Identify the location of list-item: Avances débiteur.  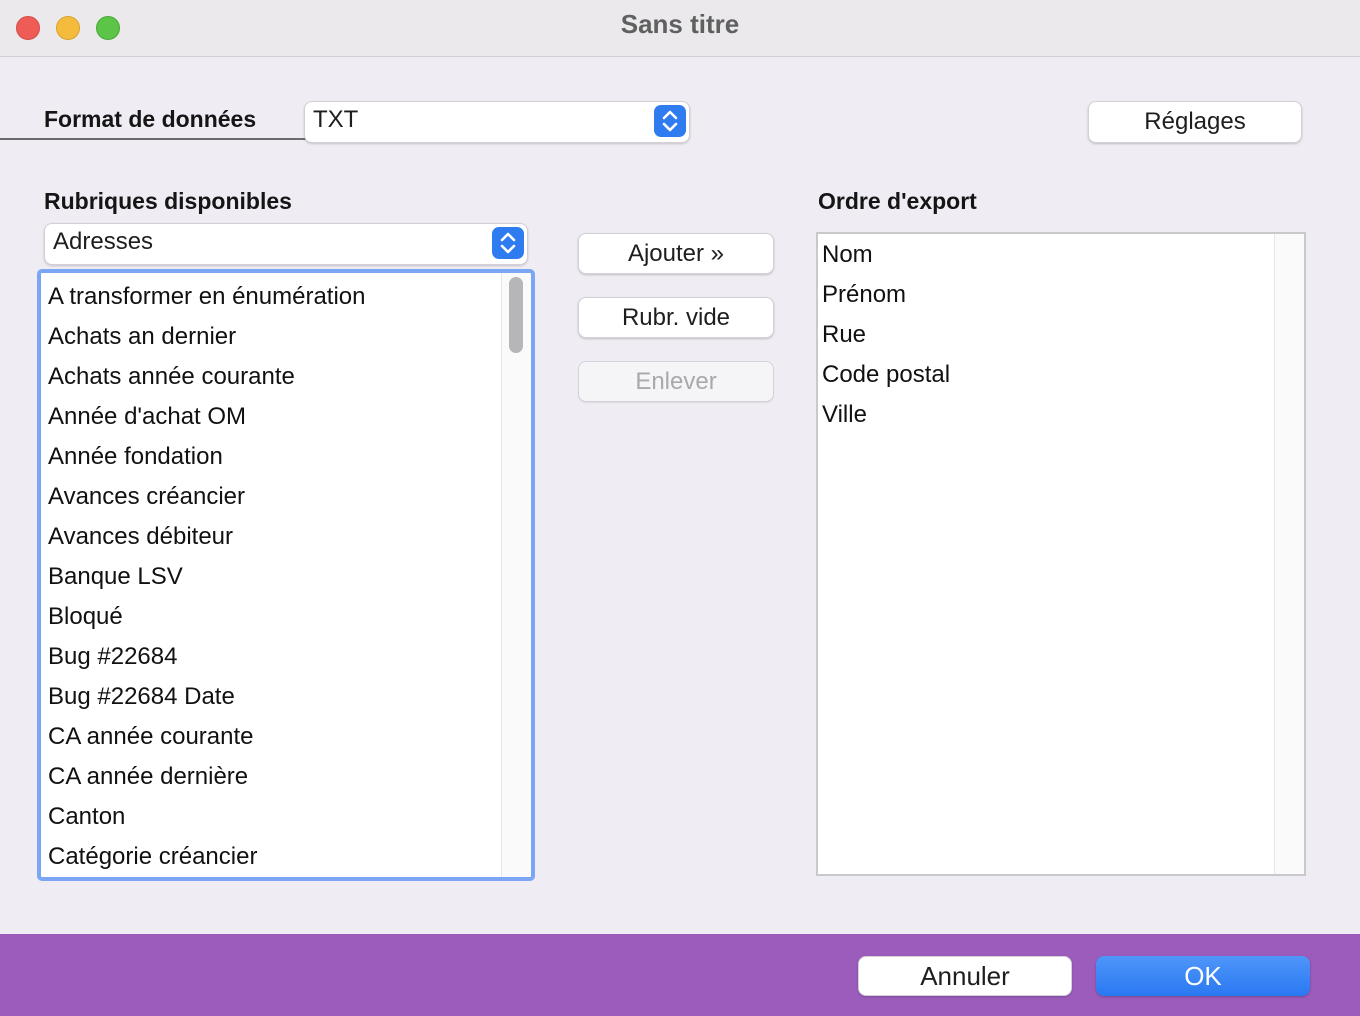
(273, 537).